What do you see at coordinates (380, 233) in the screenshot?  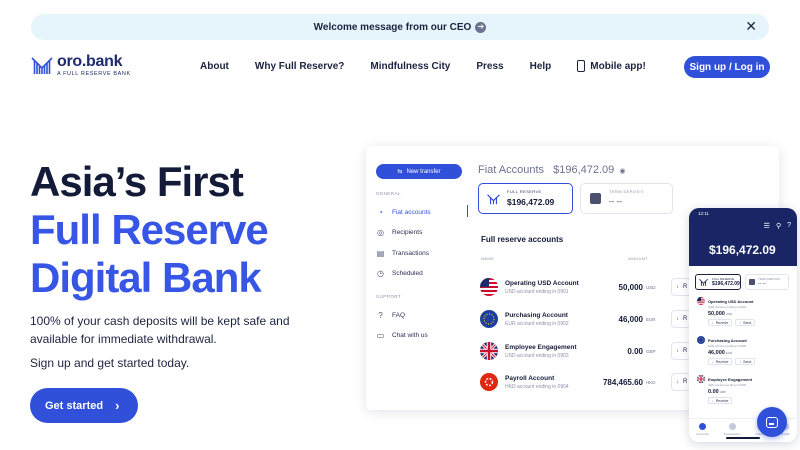 I see `recipients-icon: ◎` at bounding box center [380, 233].